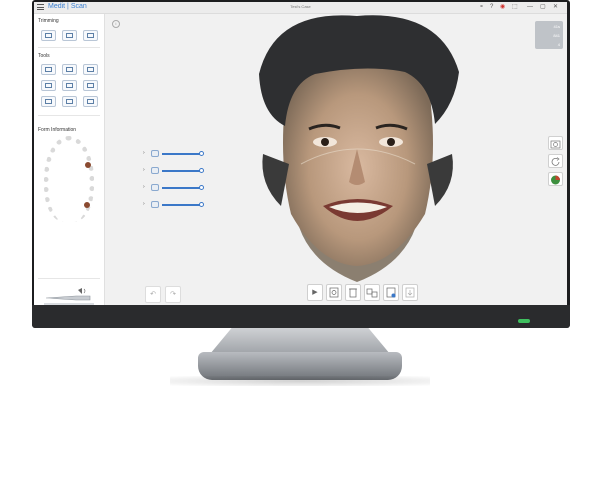 The image size is (600, 486). I want to click on scanner-icon, so click(69, 296).